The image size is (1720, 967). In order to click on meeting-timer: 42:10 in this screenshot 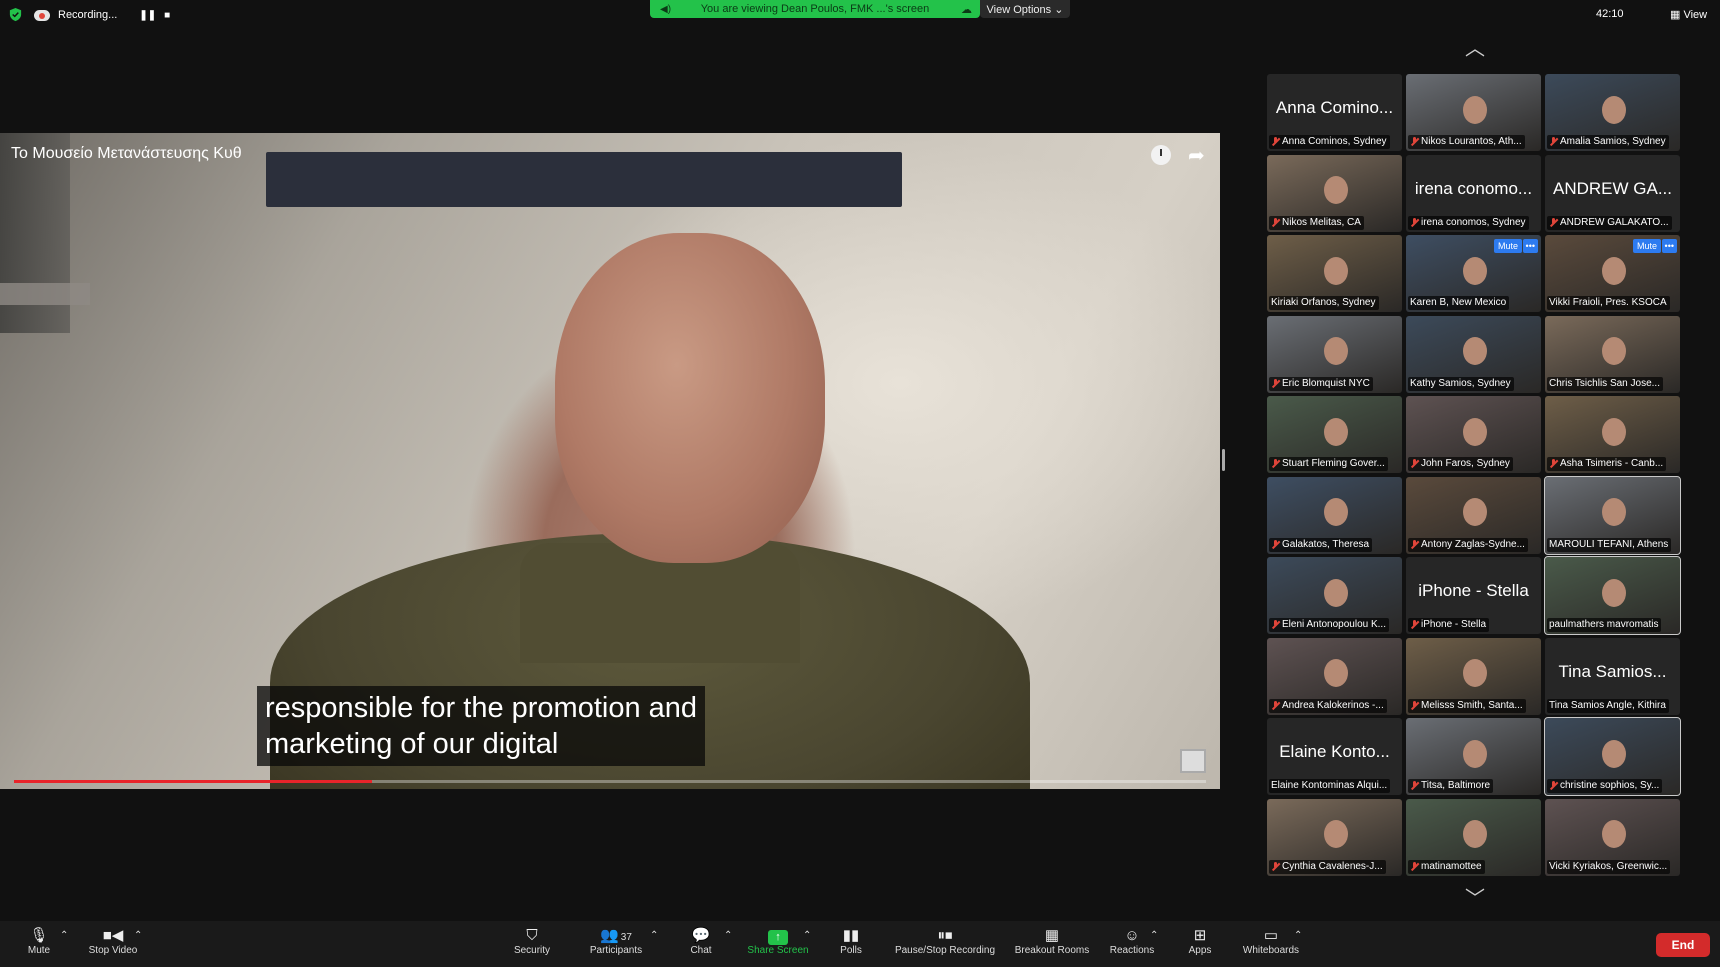, I will do `click(1610, 14)`.